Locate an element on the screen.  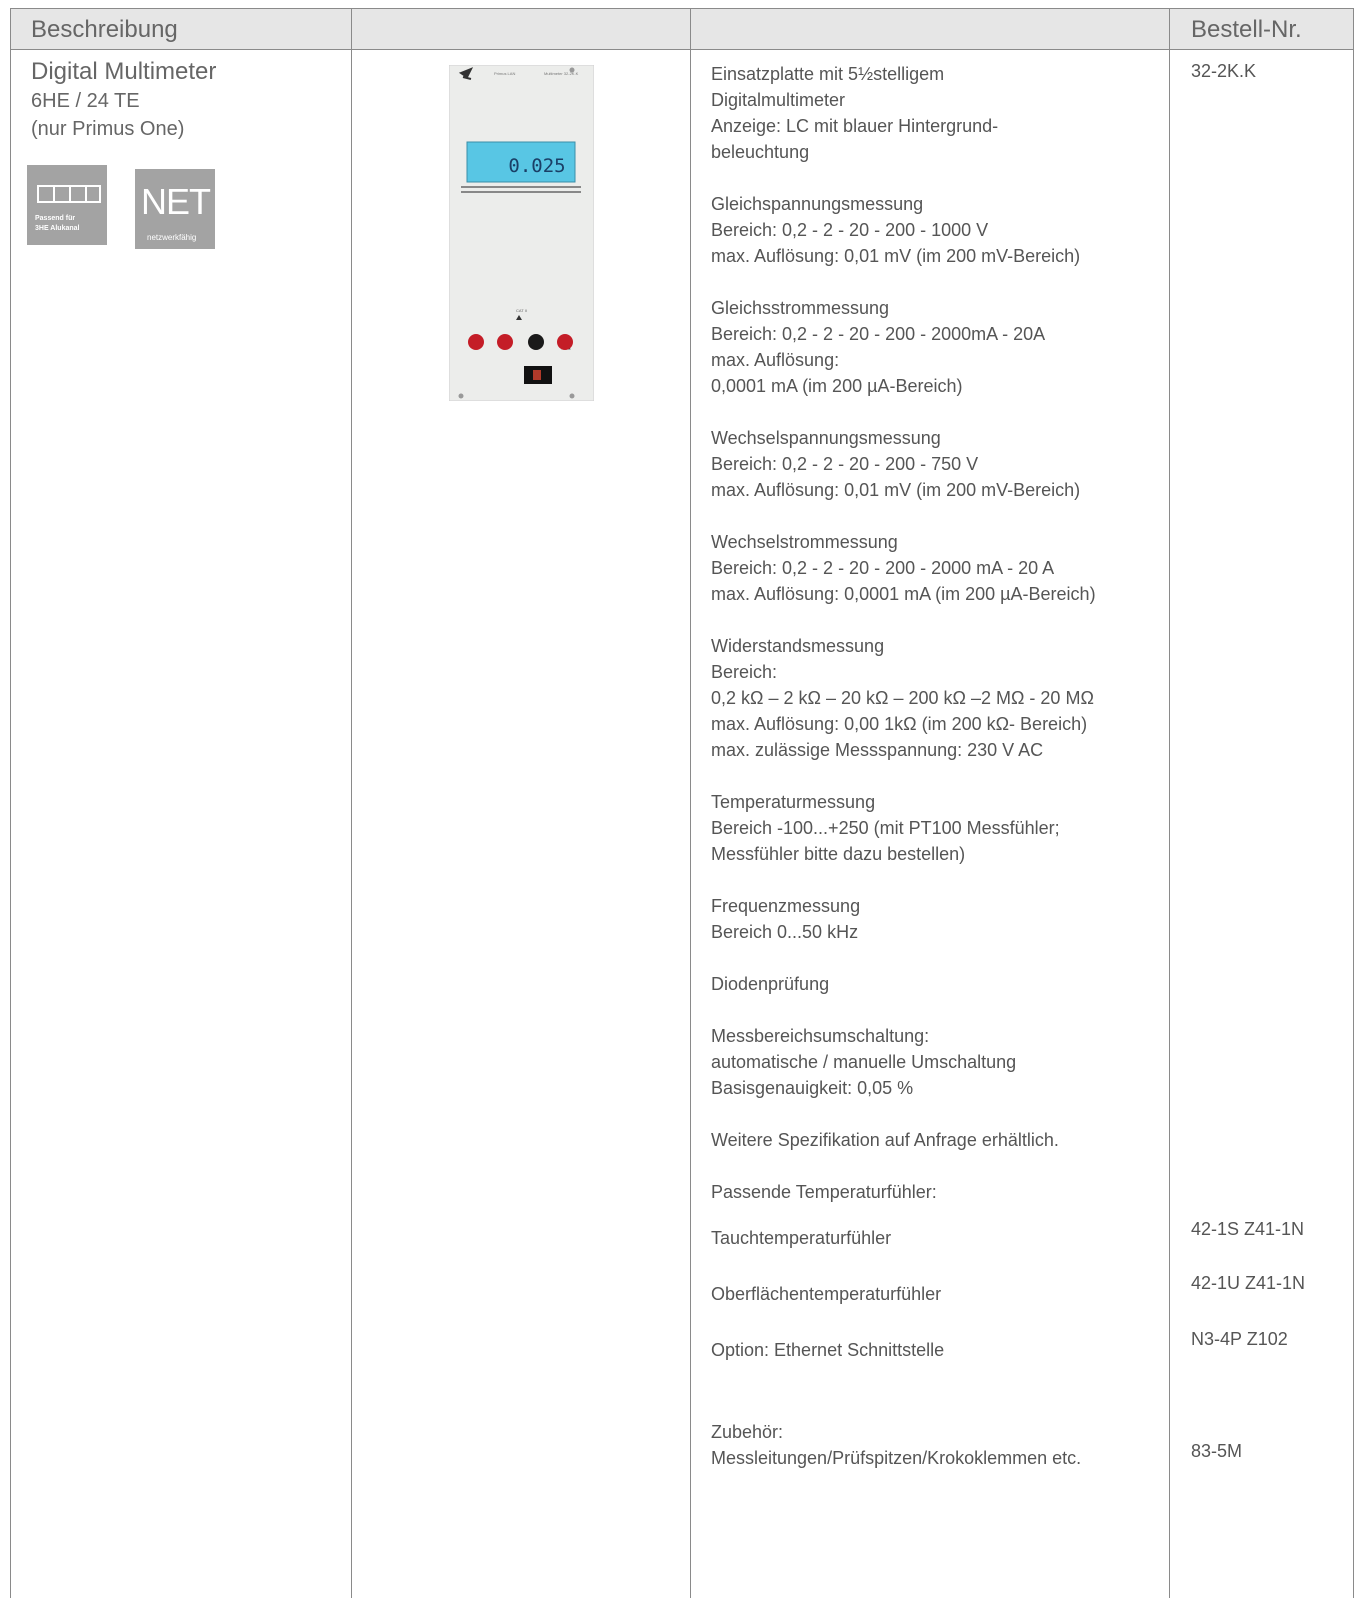
spec-block: Frequenzmessung Bereich 0...50 kHz is located at coordinates (941, 919).